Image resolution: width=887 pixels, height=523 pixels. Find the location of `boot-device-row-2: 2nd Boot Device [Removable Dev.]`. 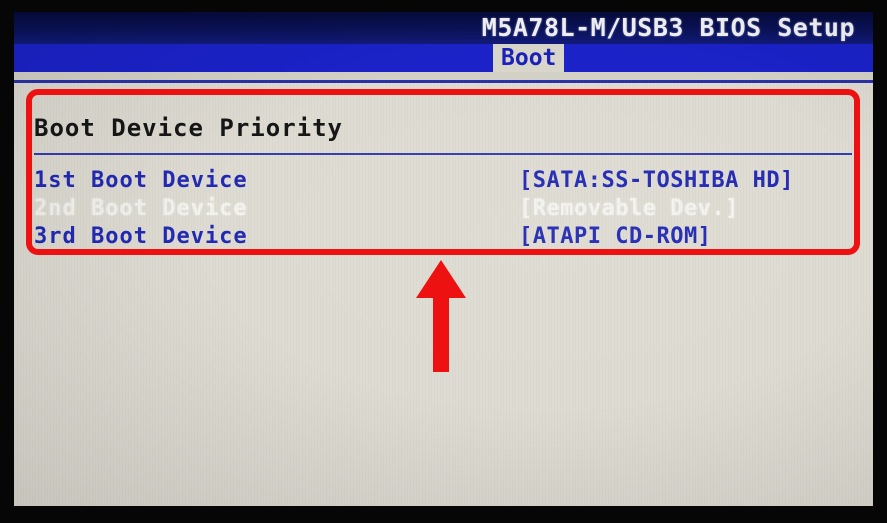

boot-device-row-2: 2nd Boot Device [Removable Dev.] is located at coordinates (443, 209).